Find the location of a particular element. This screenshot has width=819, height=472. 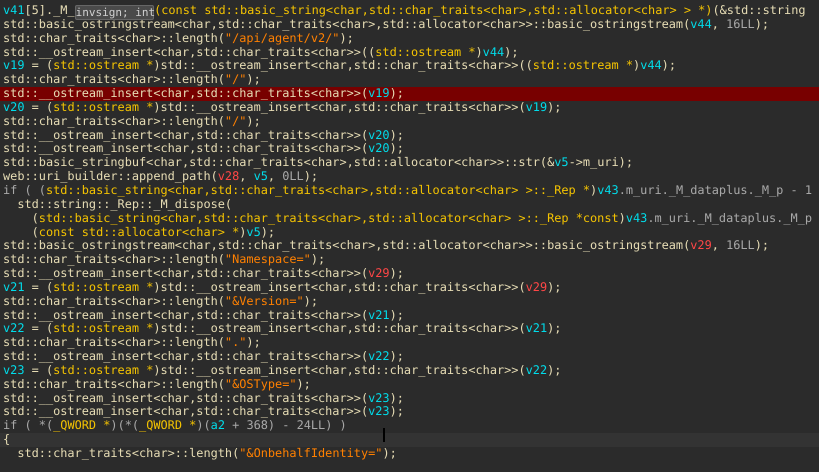

code-text: std::basic_ostringstream<char,std::char_traits<char>,std::allocator<char>>::basic_ostringstream(v29, 16LL); is located at coordinates (386, 246).